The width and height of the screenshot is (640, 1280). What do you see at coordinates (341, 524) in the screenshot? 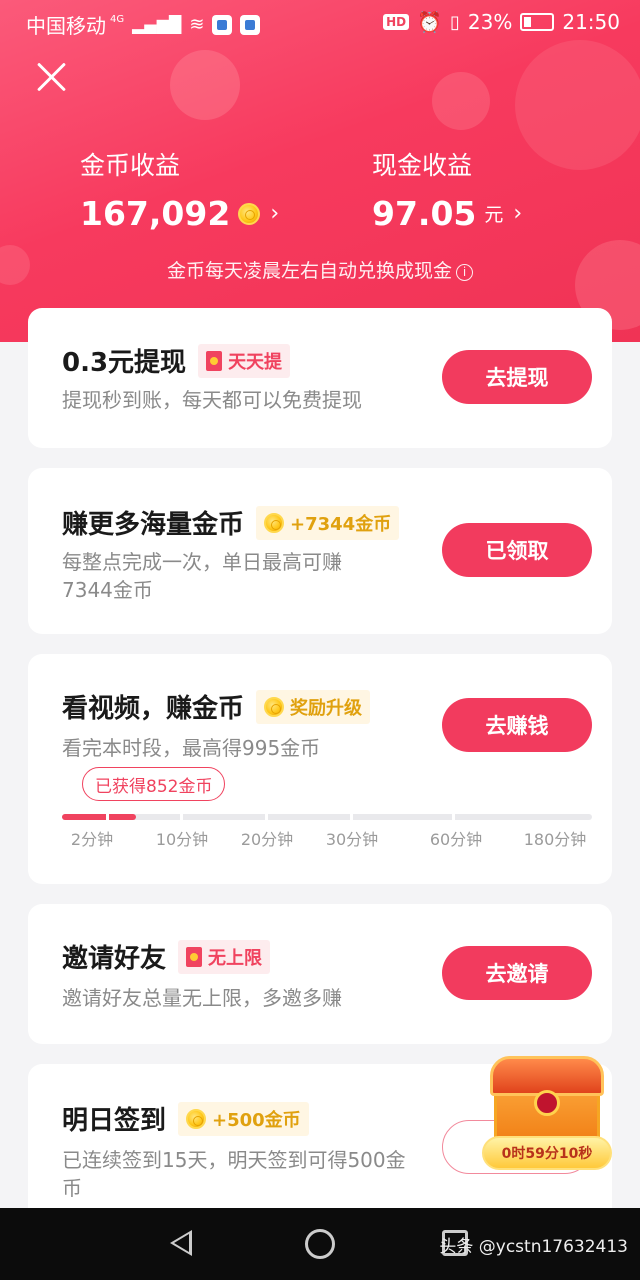
I see `card-badge-label: +7344金币` at bounding box center [341, 524].